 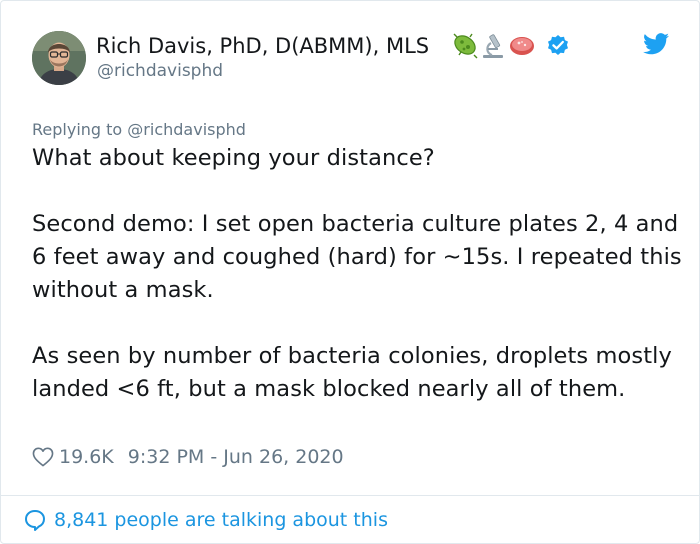 What do you see at coordinates (350, 495) in the screenshot?
I see `divider` at bounding box center [350, 495].